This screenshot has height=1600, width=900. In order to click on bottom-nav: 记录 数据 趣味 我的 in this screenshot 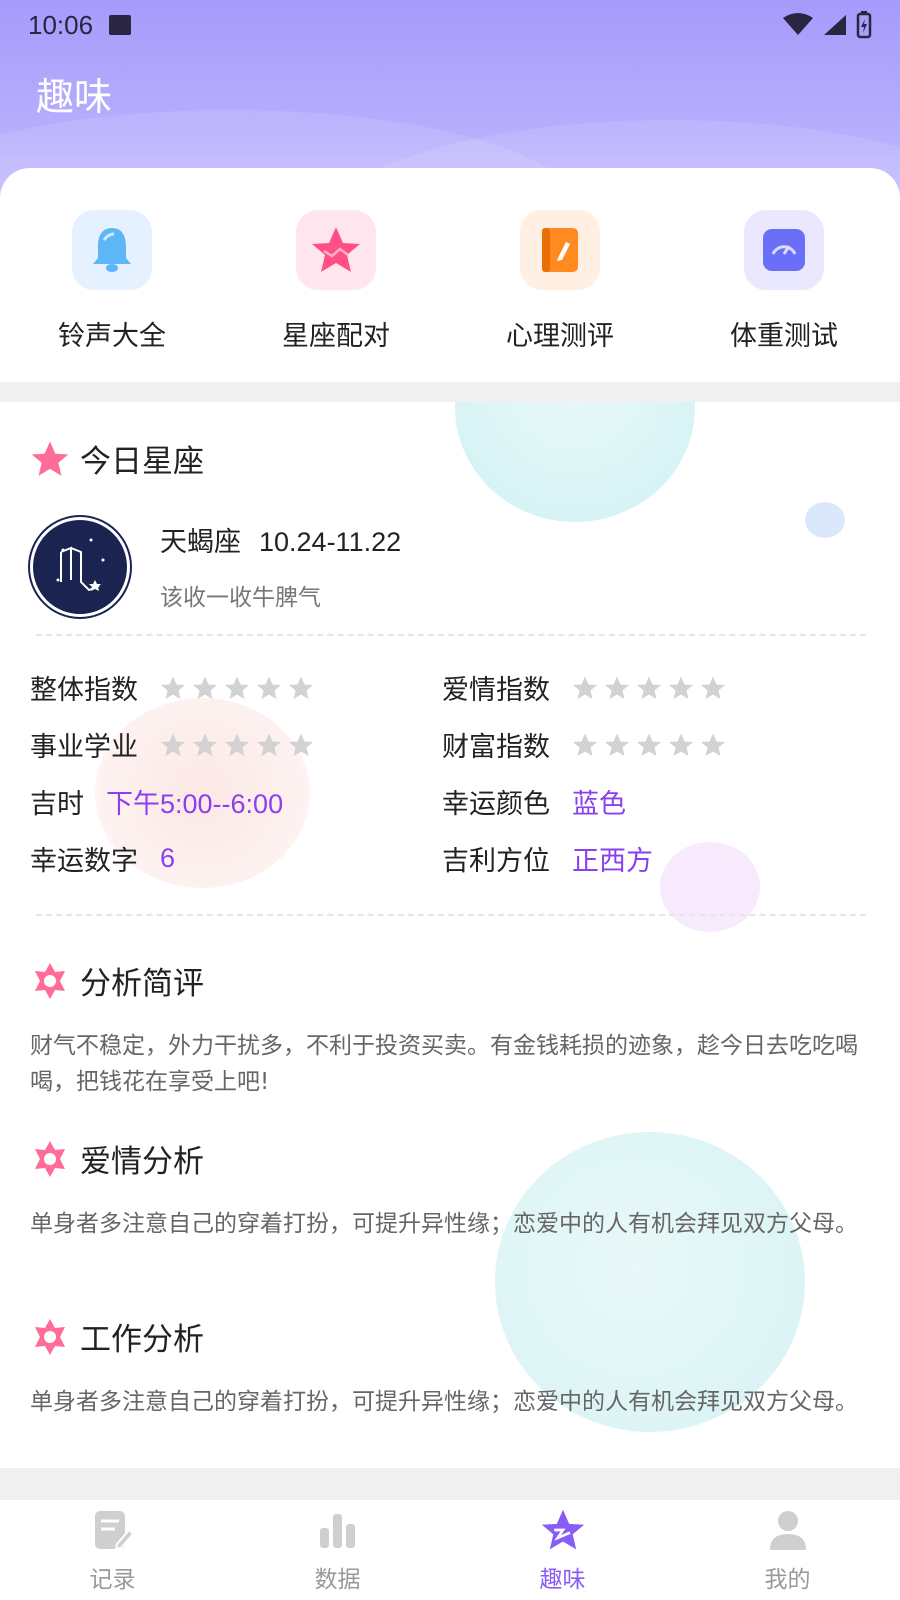, I will do `click(450, 1550)`.